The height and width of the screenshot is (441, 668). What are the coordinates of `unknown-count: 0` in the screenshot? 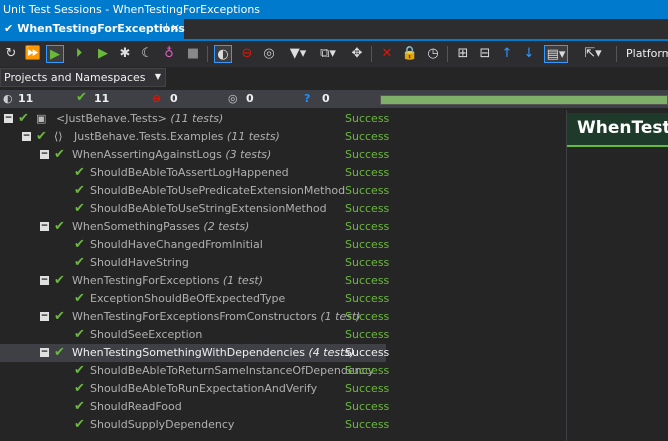 It's located at (326, 98).